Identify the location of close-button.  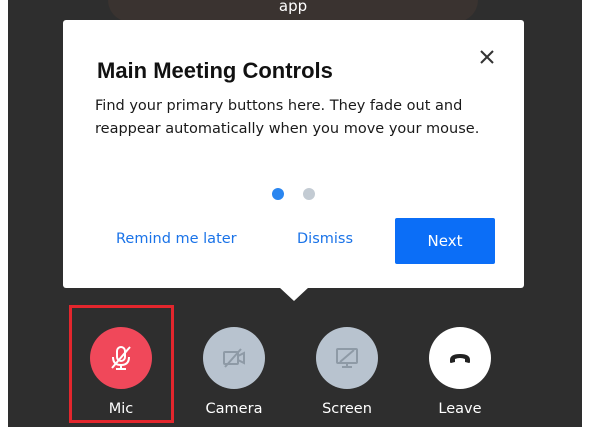
(487, 57).